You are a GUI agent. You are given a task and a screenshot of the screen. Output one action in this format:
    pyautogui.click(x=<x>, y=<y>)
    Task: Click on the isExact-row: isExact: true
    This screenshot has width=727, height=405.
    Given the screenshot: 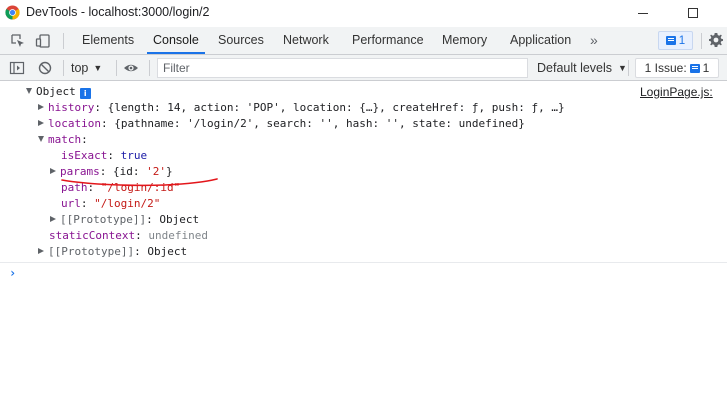 What is the action you would take?
    pyautogui.click(x=104, y=155)
    